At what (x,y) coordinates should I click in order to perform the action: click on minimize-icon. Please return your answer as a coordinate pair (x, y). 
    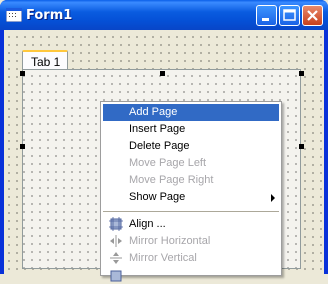
    Looking at the image, I should click on (265, 19).